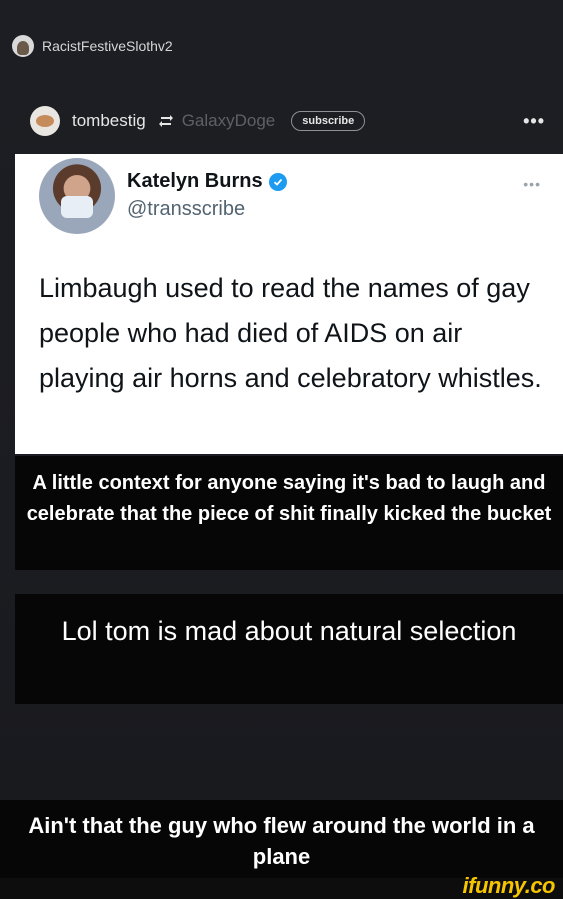 This screenshot has height=899, width=563. I want to click on tweet-display-name: Katelyn Burns, so click(207, 181).